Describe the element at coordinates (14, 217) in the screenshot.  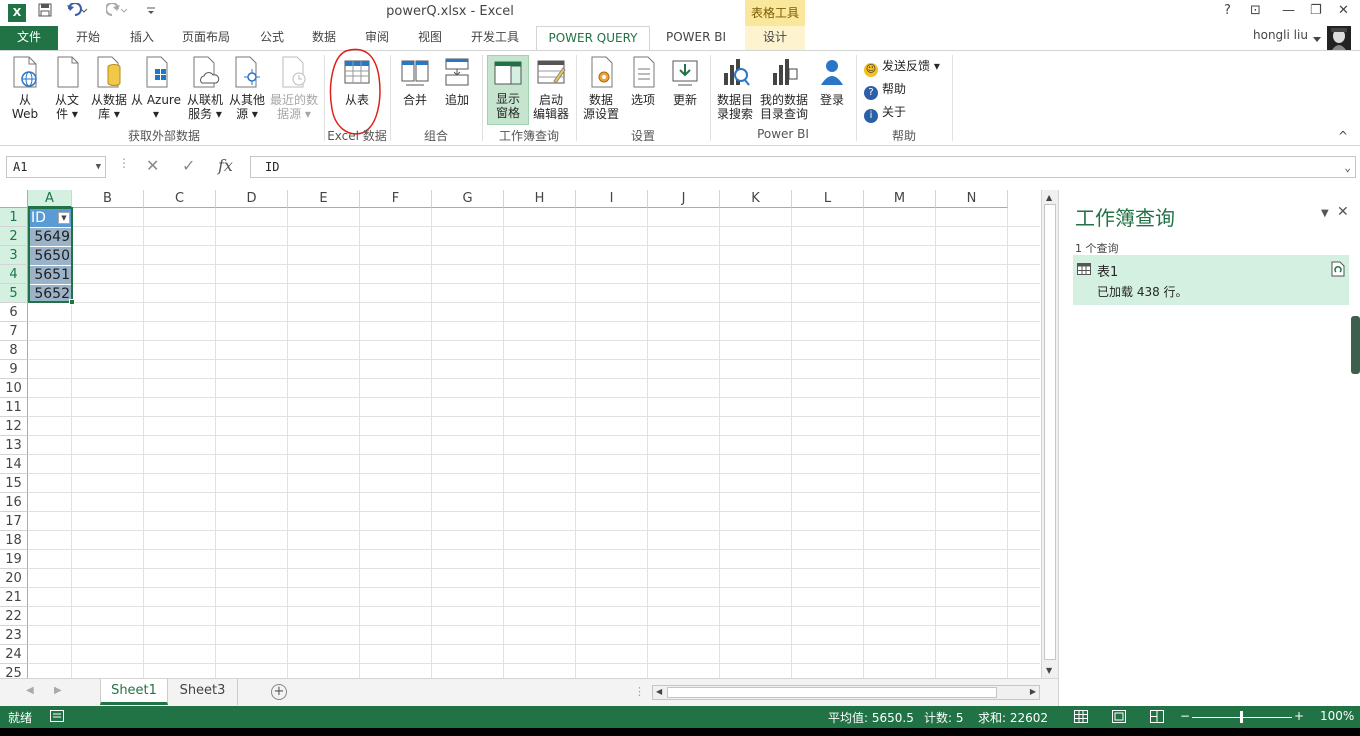
I see `row-header-1: 1` at that location.